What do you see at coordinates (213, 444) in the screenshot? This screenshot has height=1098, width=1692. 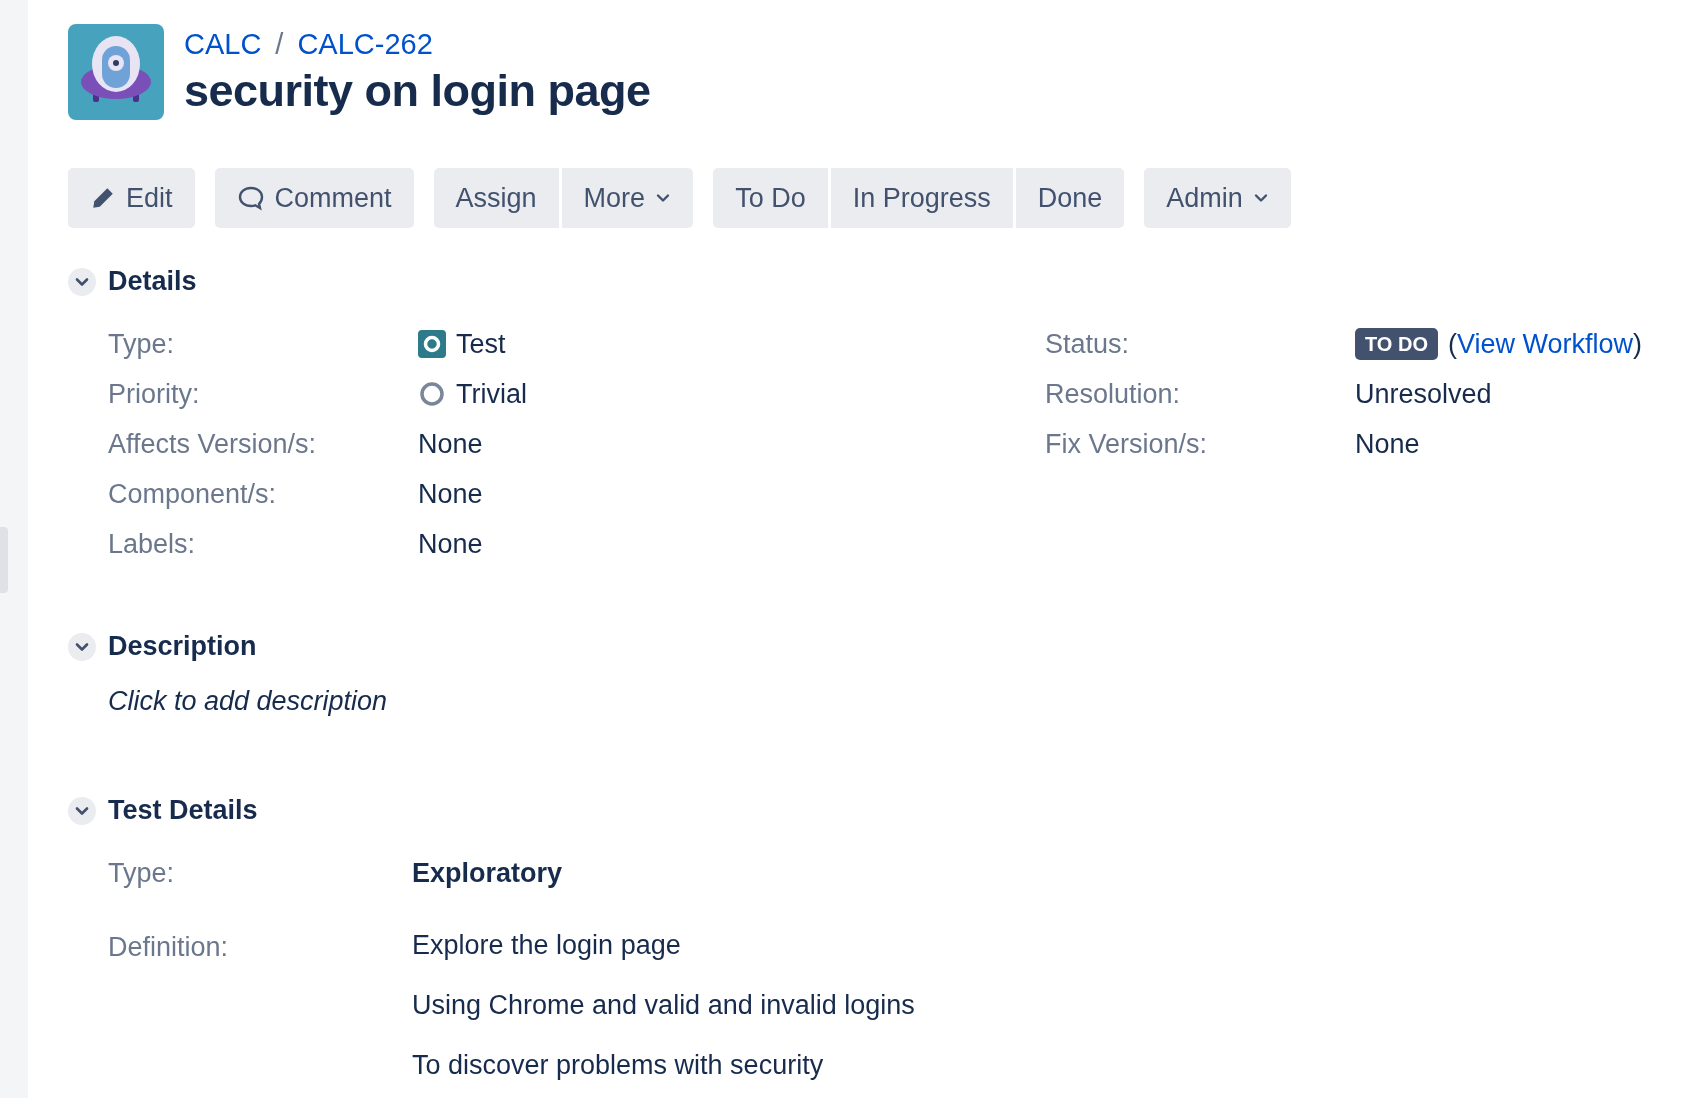 I see `field-label: Affects Version/s:` at bounding box center [213, 444].